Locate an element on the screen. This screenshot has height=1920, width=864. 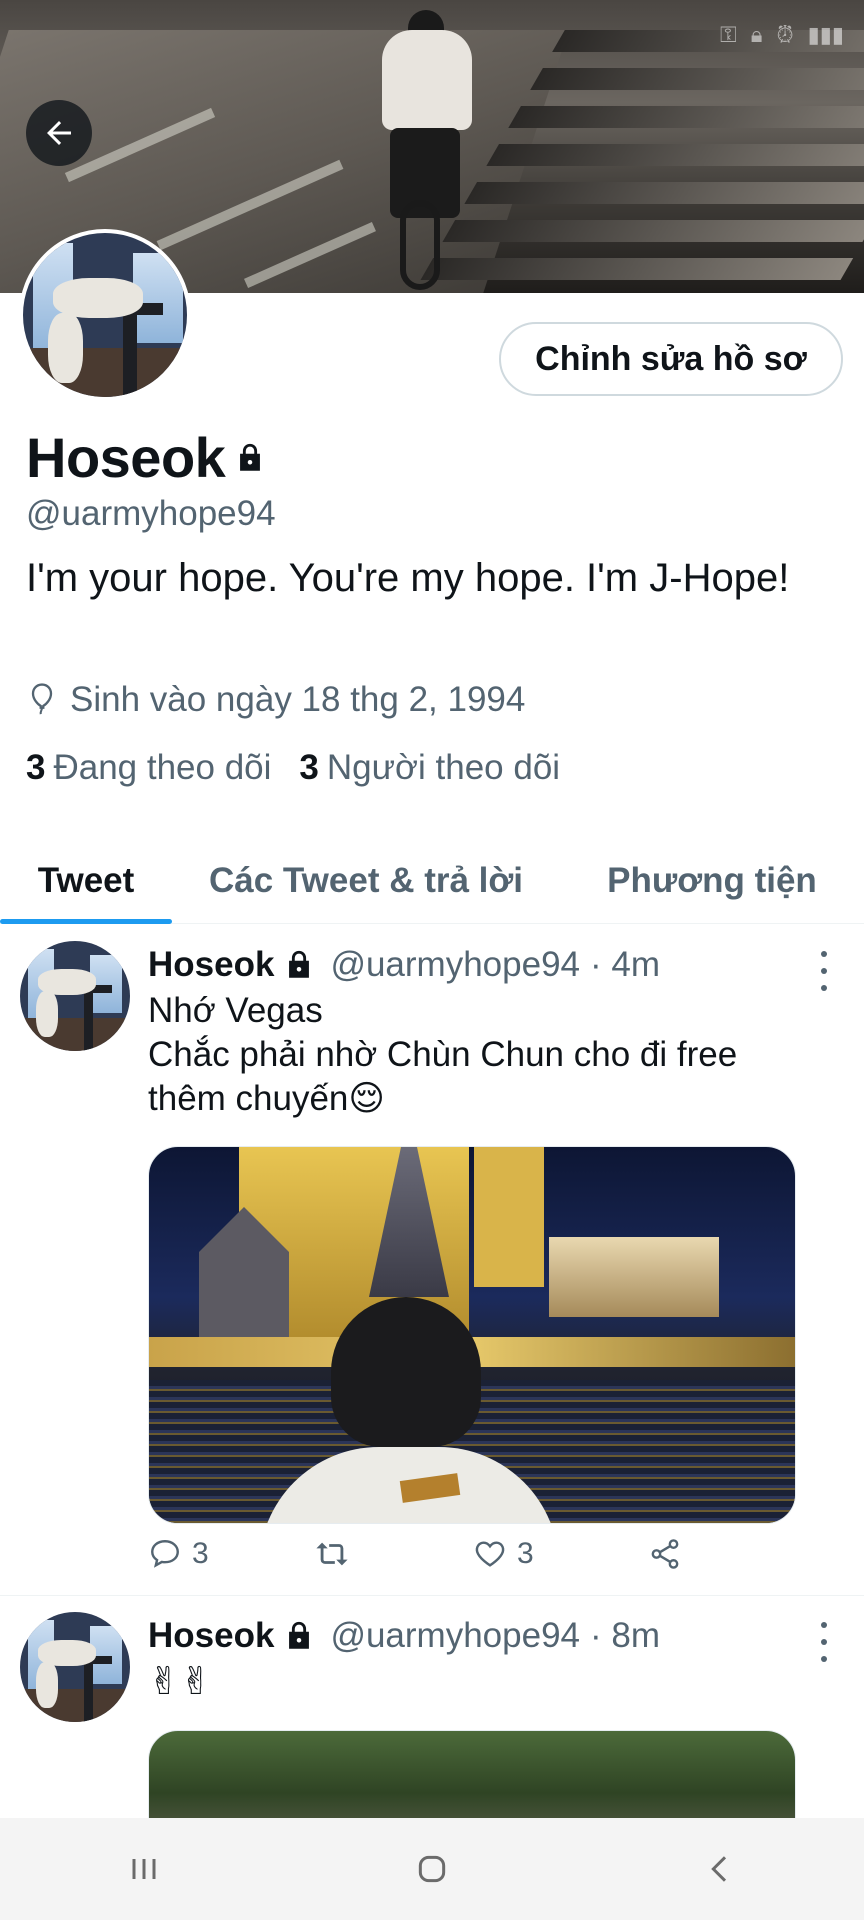
profile-birth: Sinh vào ngày 18 thg 2, 1994 is located at coordinates (275, 700).